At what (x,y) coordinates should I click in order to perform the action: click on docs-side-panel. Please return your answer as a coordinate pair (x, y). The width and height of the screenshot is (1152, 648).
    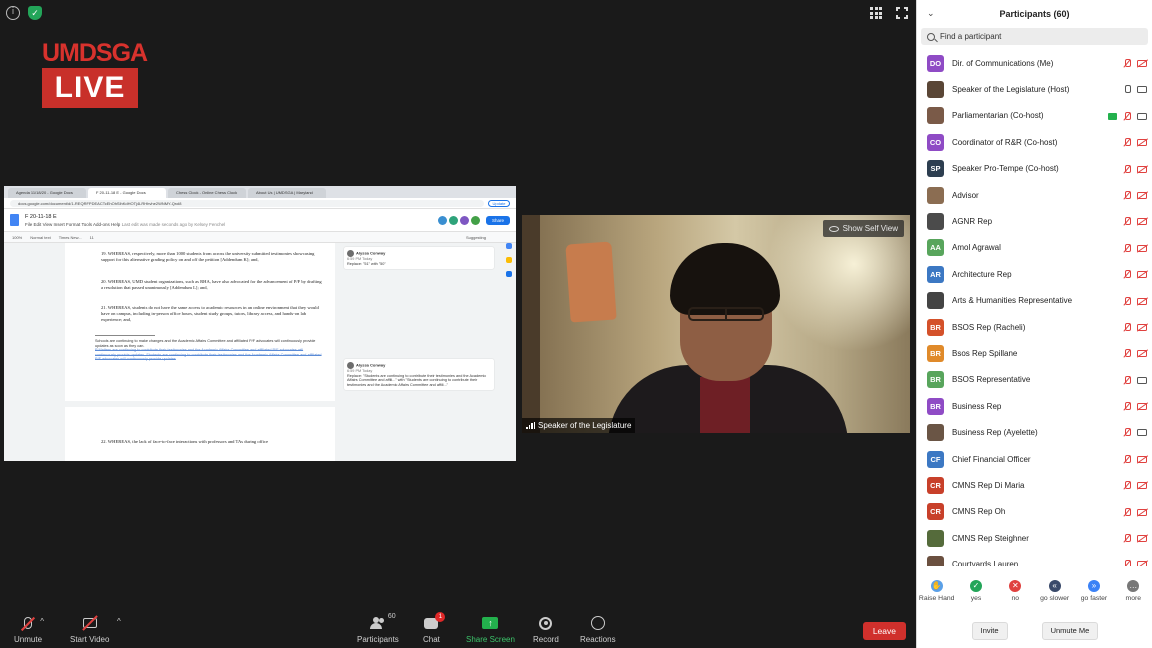
    Looking at the image, I should click on (509, 260).